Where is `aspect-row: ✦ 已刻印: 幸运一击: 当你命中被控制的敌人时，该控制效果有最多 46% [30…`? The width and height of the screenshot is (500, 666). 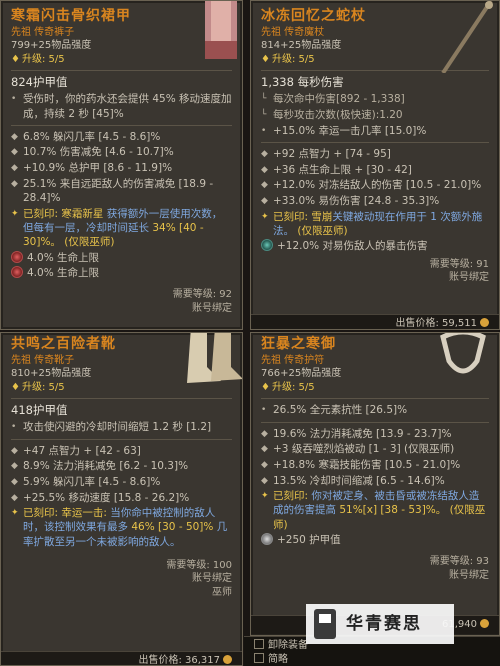 aspect-row: ✦ 已刻印: 幸运一击: 当你命中被控制的敌人时，该控制效果有最多 46% [30… is located at coordinates (119, 527).